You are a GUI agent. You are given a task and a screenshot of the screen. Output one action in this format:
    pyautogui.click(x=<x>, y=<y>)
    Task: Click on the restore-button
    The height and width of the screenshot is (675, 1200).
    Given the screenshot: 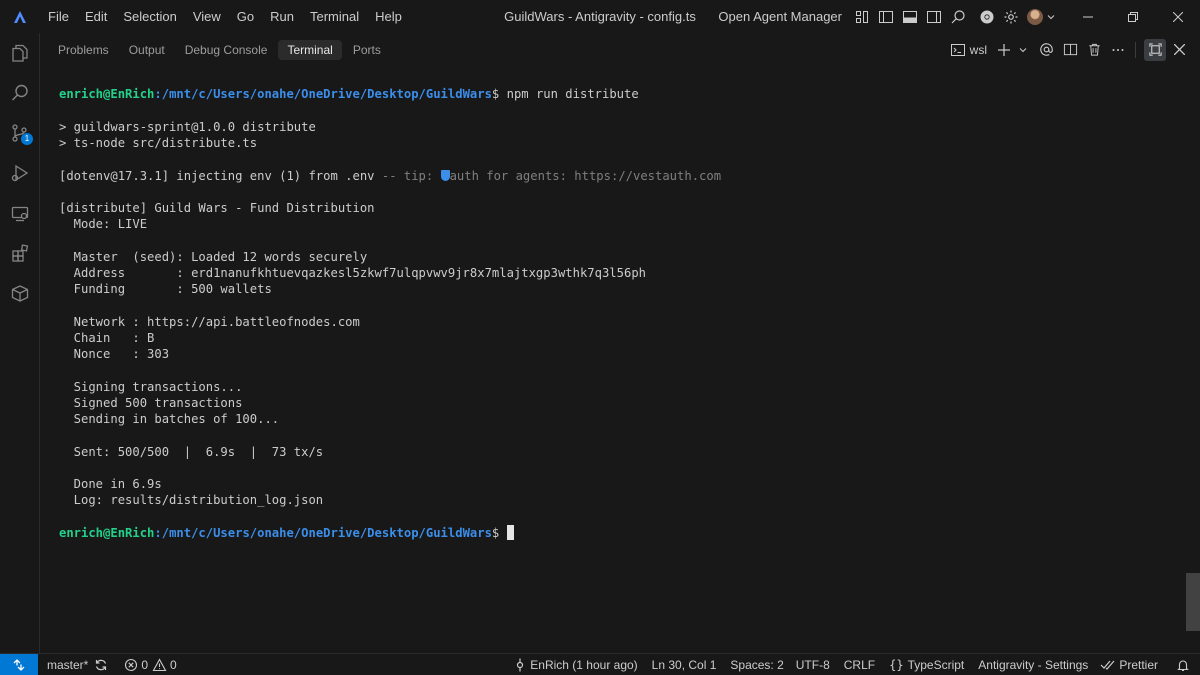 What is the action you would take?
    pyautogui.click(x=1132, y=16)
    